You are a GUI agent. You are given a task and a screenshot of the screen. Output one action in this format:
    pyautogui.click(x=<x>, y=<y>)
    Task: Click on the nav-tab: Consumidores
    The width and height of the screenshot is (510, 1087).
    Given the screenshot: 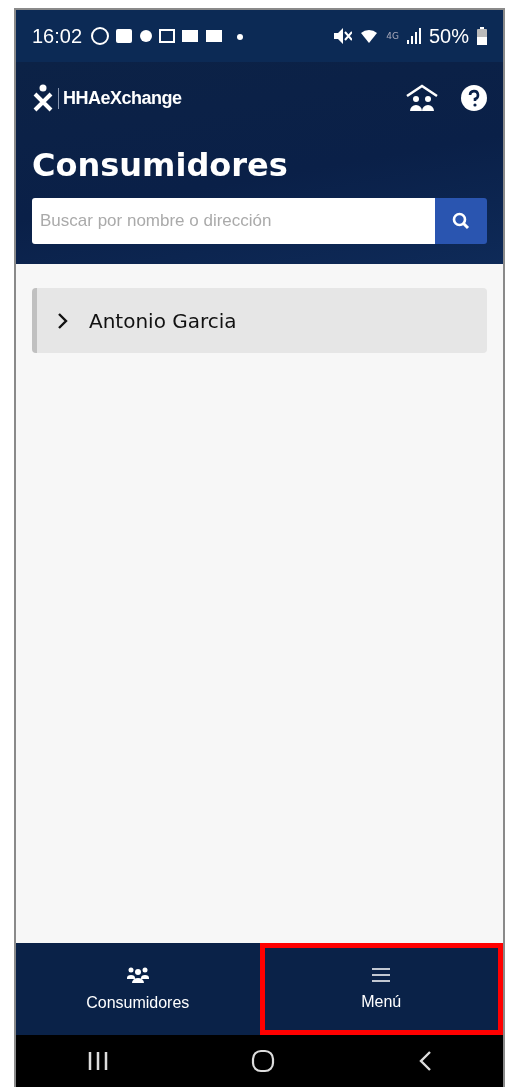 What is the action you would take?
    pyautogui.click(x=138, y=989)
    